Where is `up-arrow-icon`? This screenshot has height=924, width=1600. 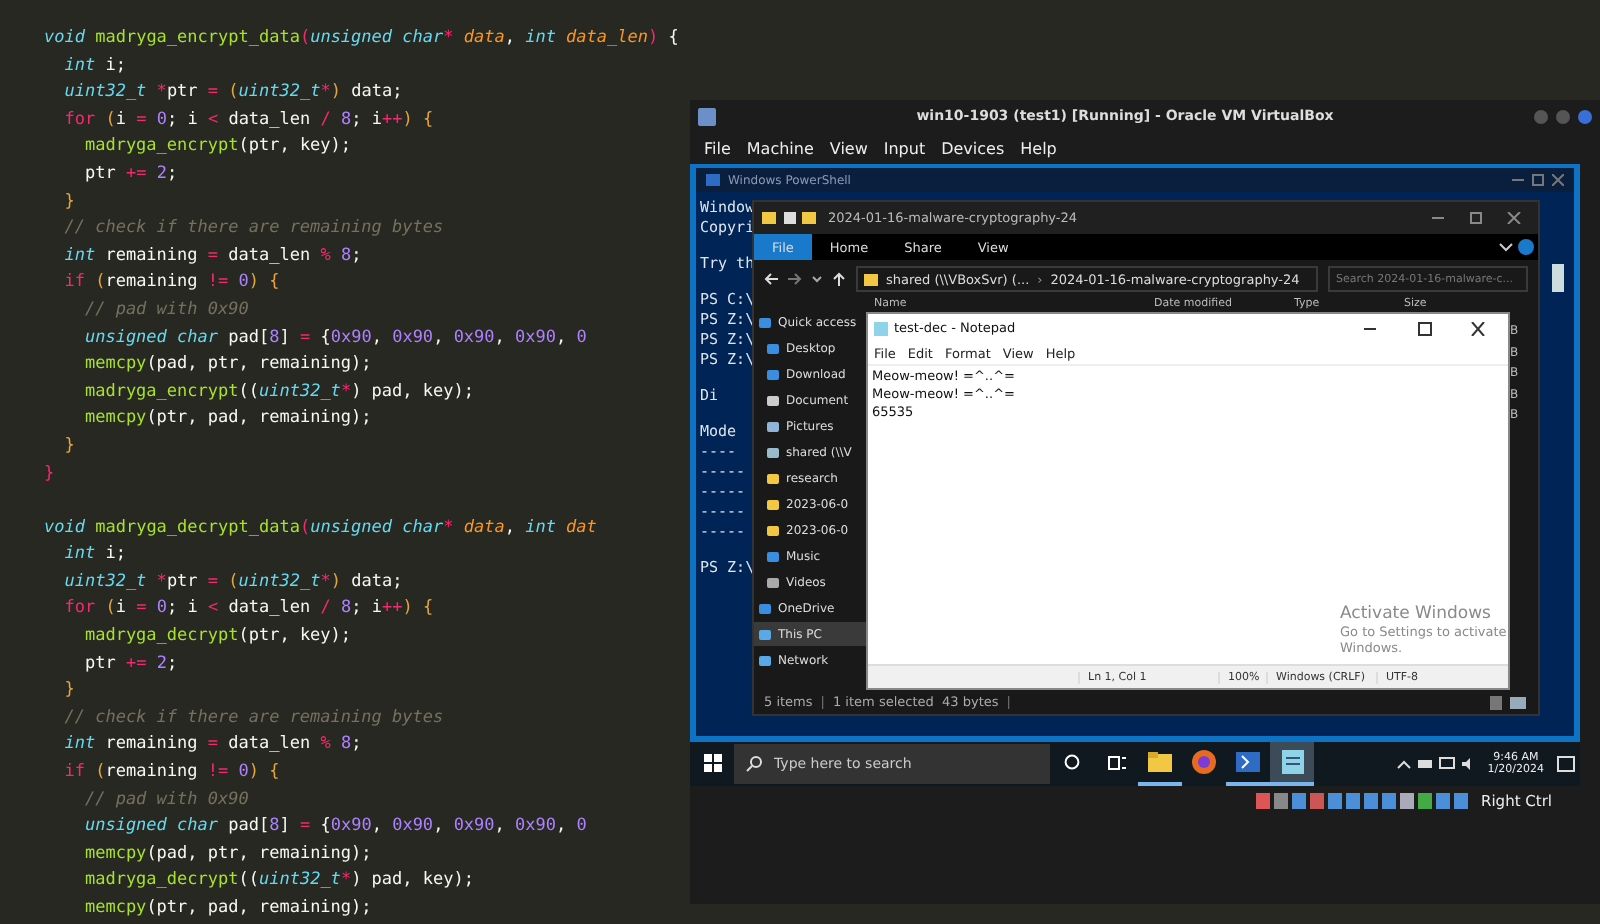 up-arrow-icon is located at coordinates (839, 279).